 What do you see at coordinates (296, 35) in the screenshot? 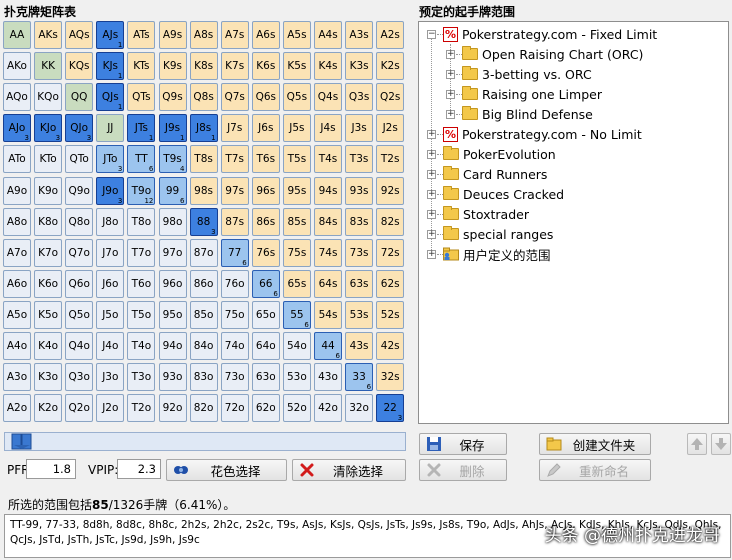
I see `hand-cell-a5s: A5s` at bounding box center [296, 35].